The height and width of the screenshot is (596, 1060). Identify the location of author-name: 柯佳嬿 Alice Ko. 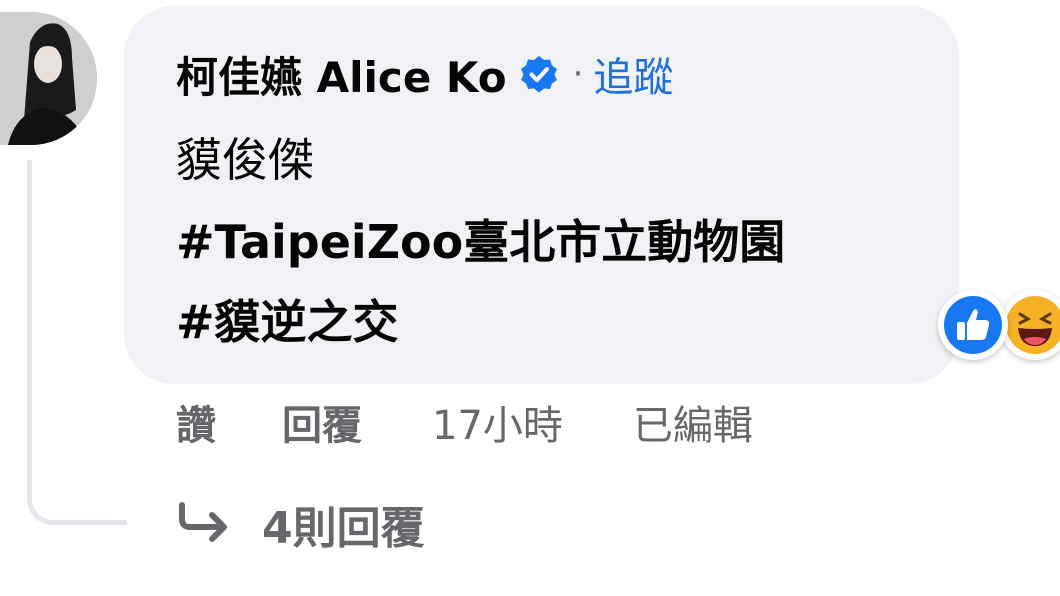
(341, 74).